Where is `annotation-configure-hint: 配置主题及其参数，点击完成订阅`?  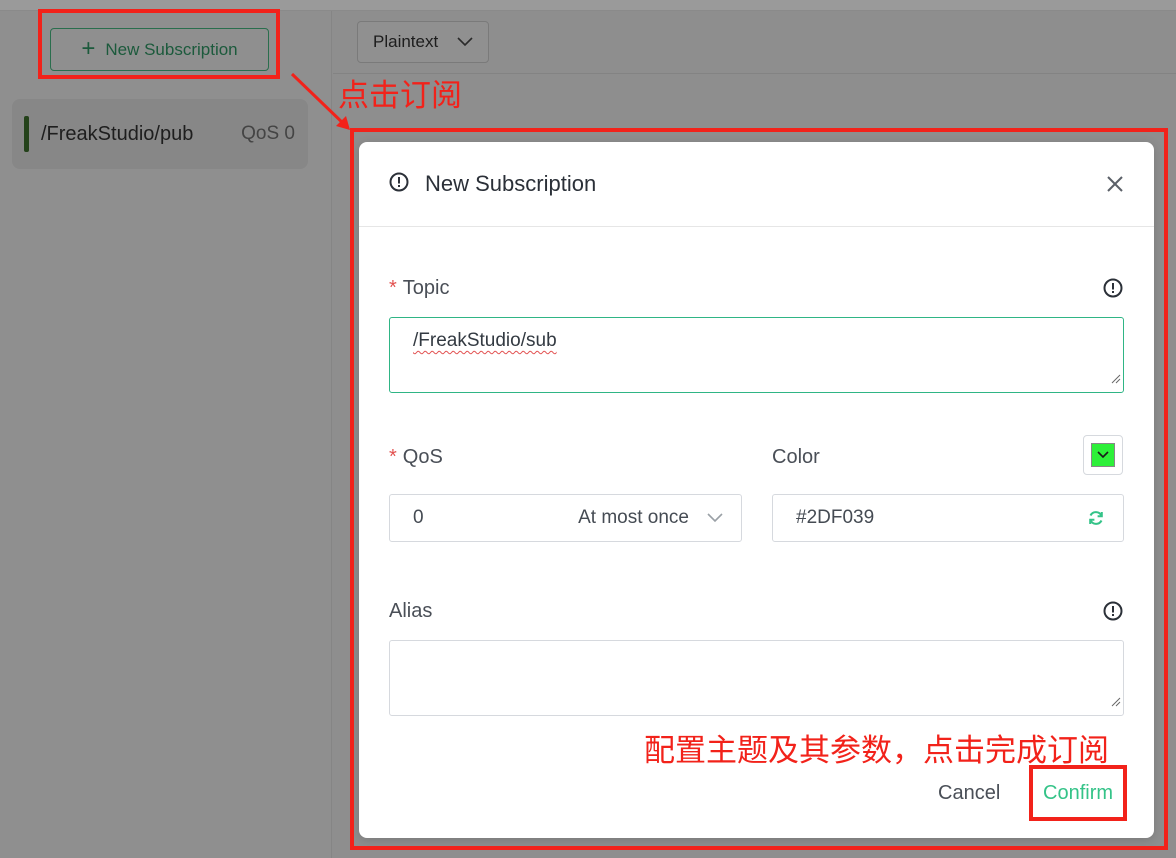
annotation-configure-hint: 配置主题及其参数，点击完成订阅 is located at coordinates (876, 751).